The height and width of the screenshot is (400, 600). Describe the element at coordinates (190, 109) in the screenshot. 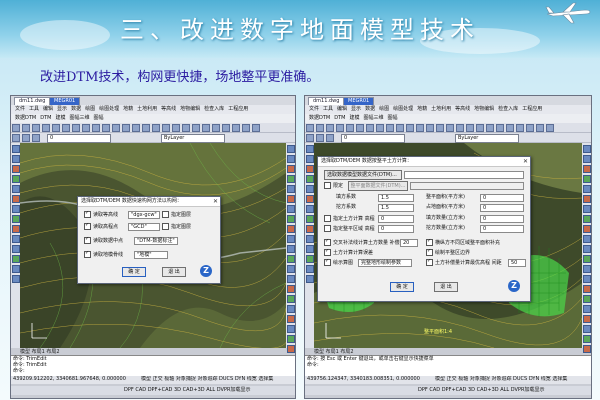

I see `menu-item: 地物编辑` at that location.